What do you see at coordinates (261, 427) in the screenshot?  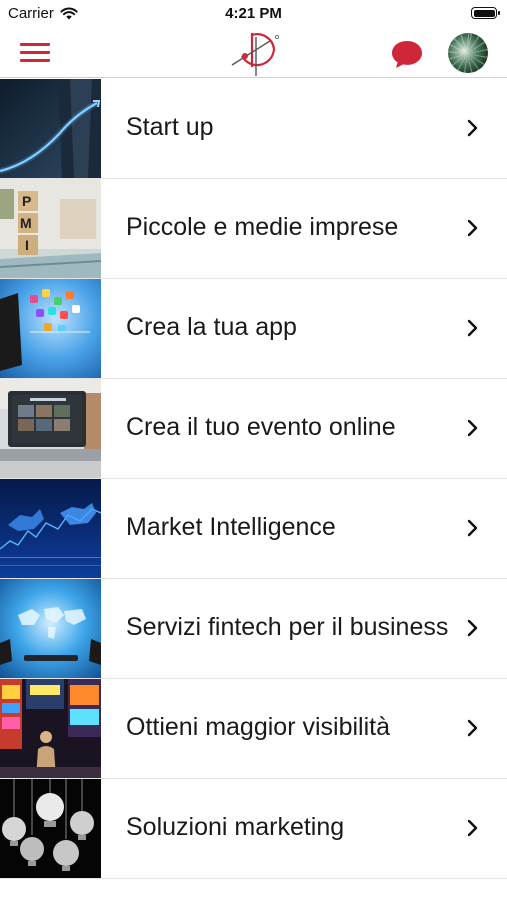 I see `menu-item-label: Crea il tuo evento online` at bounding box center [261, 427].